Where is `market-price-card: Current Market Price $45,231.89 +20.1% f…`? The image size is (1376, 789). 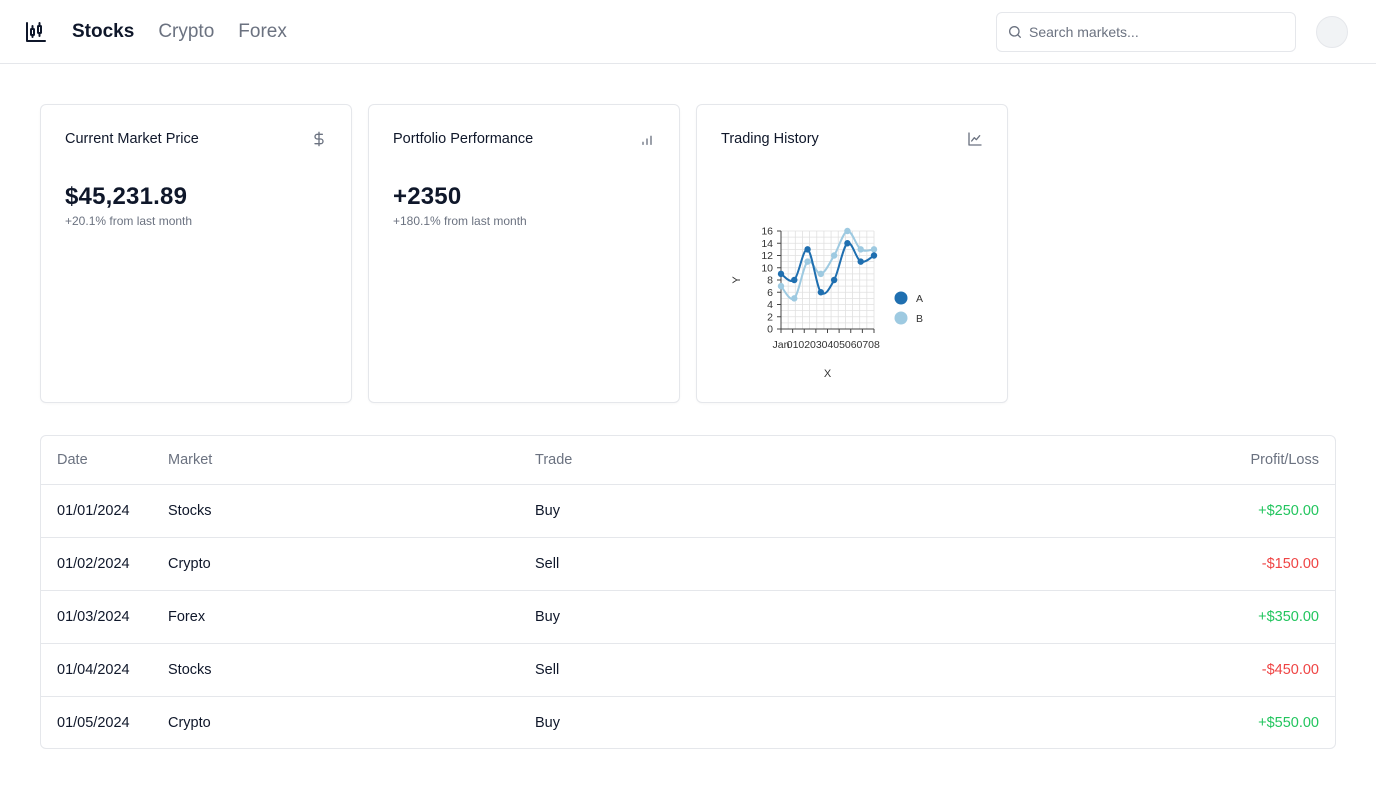
market-price-card: Current Market Price $45,231.89 +20.1% f… is located at coordinates (196, 253).